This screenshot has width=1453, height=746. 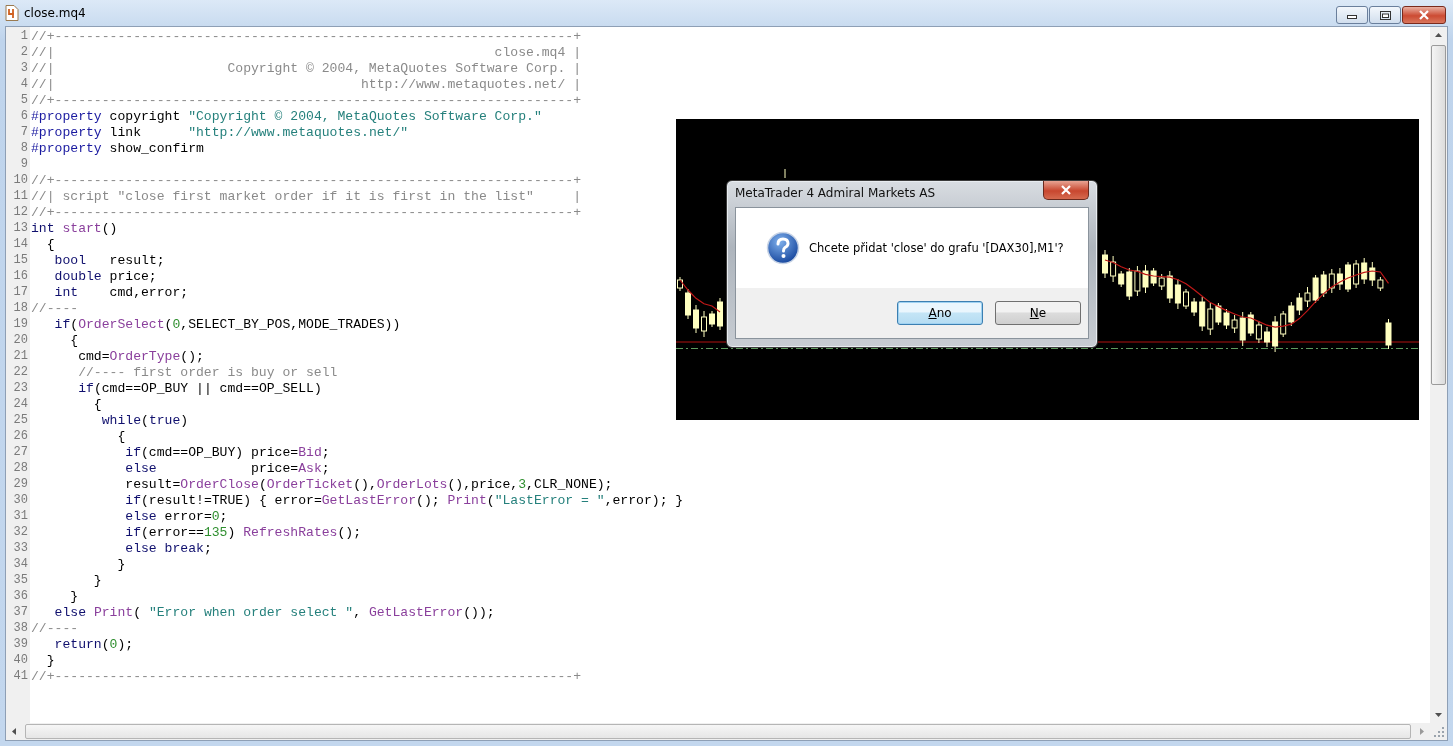 What do you see at coordinates (20, 261) in the screenshot?
I see `line-number: 15` at bounding box center [20, 261].